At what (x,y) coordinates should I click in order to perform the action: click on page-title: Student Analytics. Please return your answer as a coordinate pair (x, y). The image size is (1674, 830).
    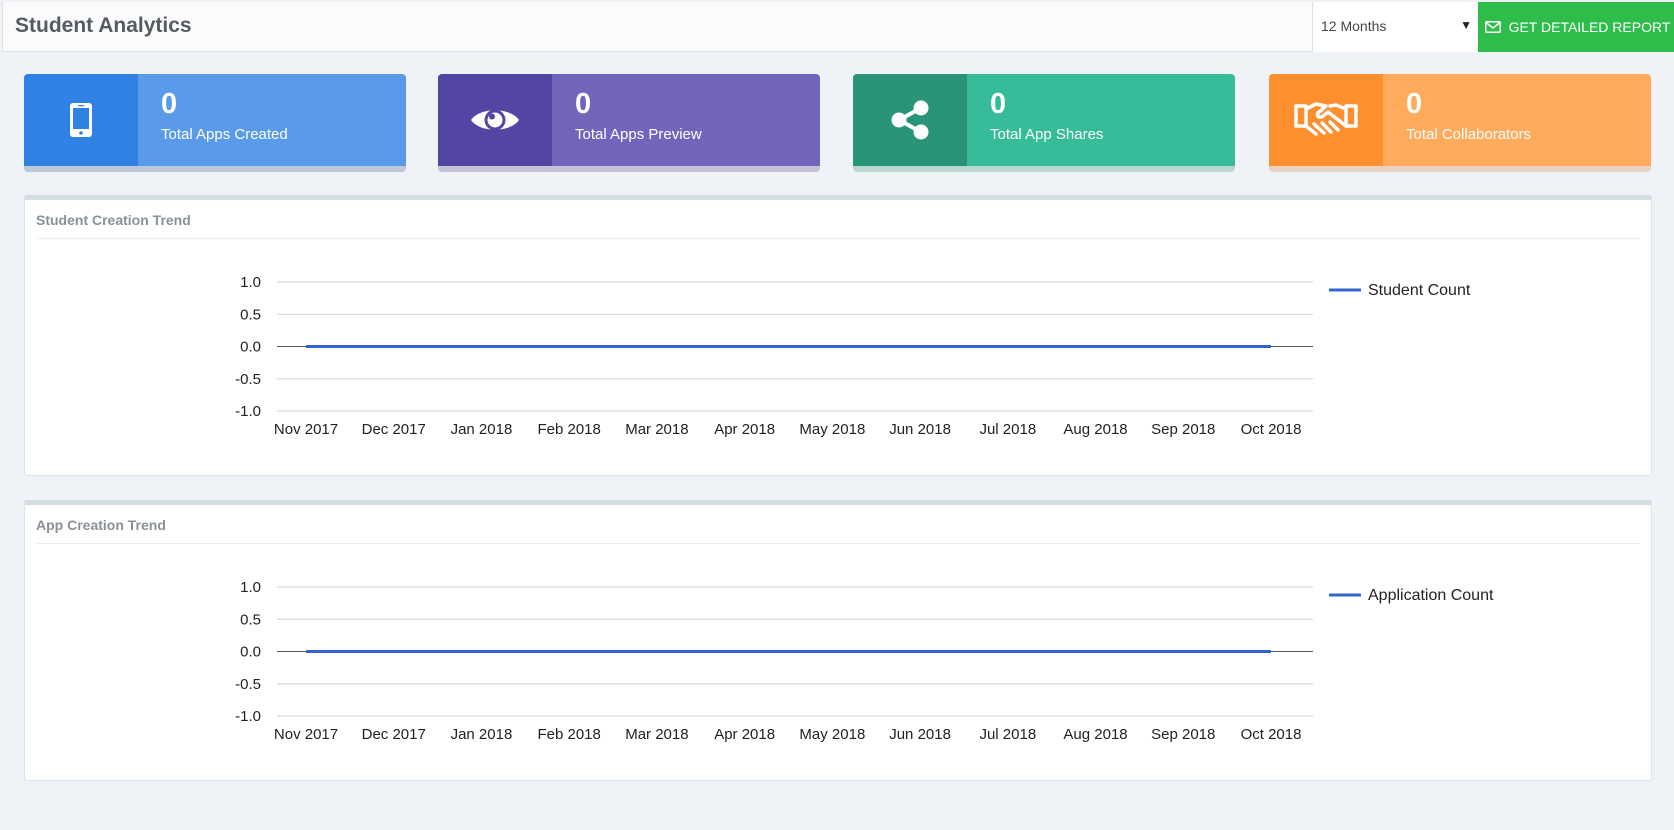
    Looking at the image, I should click on (103, 25).